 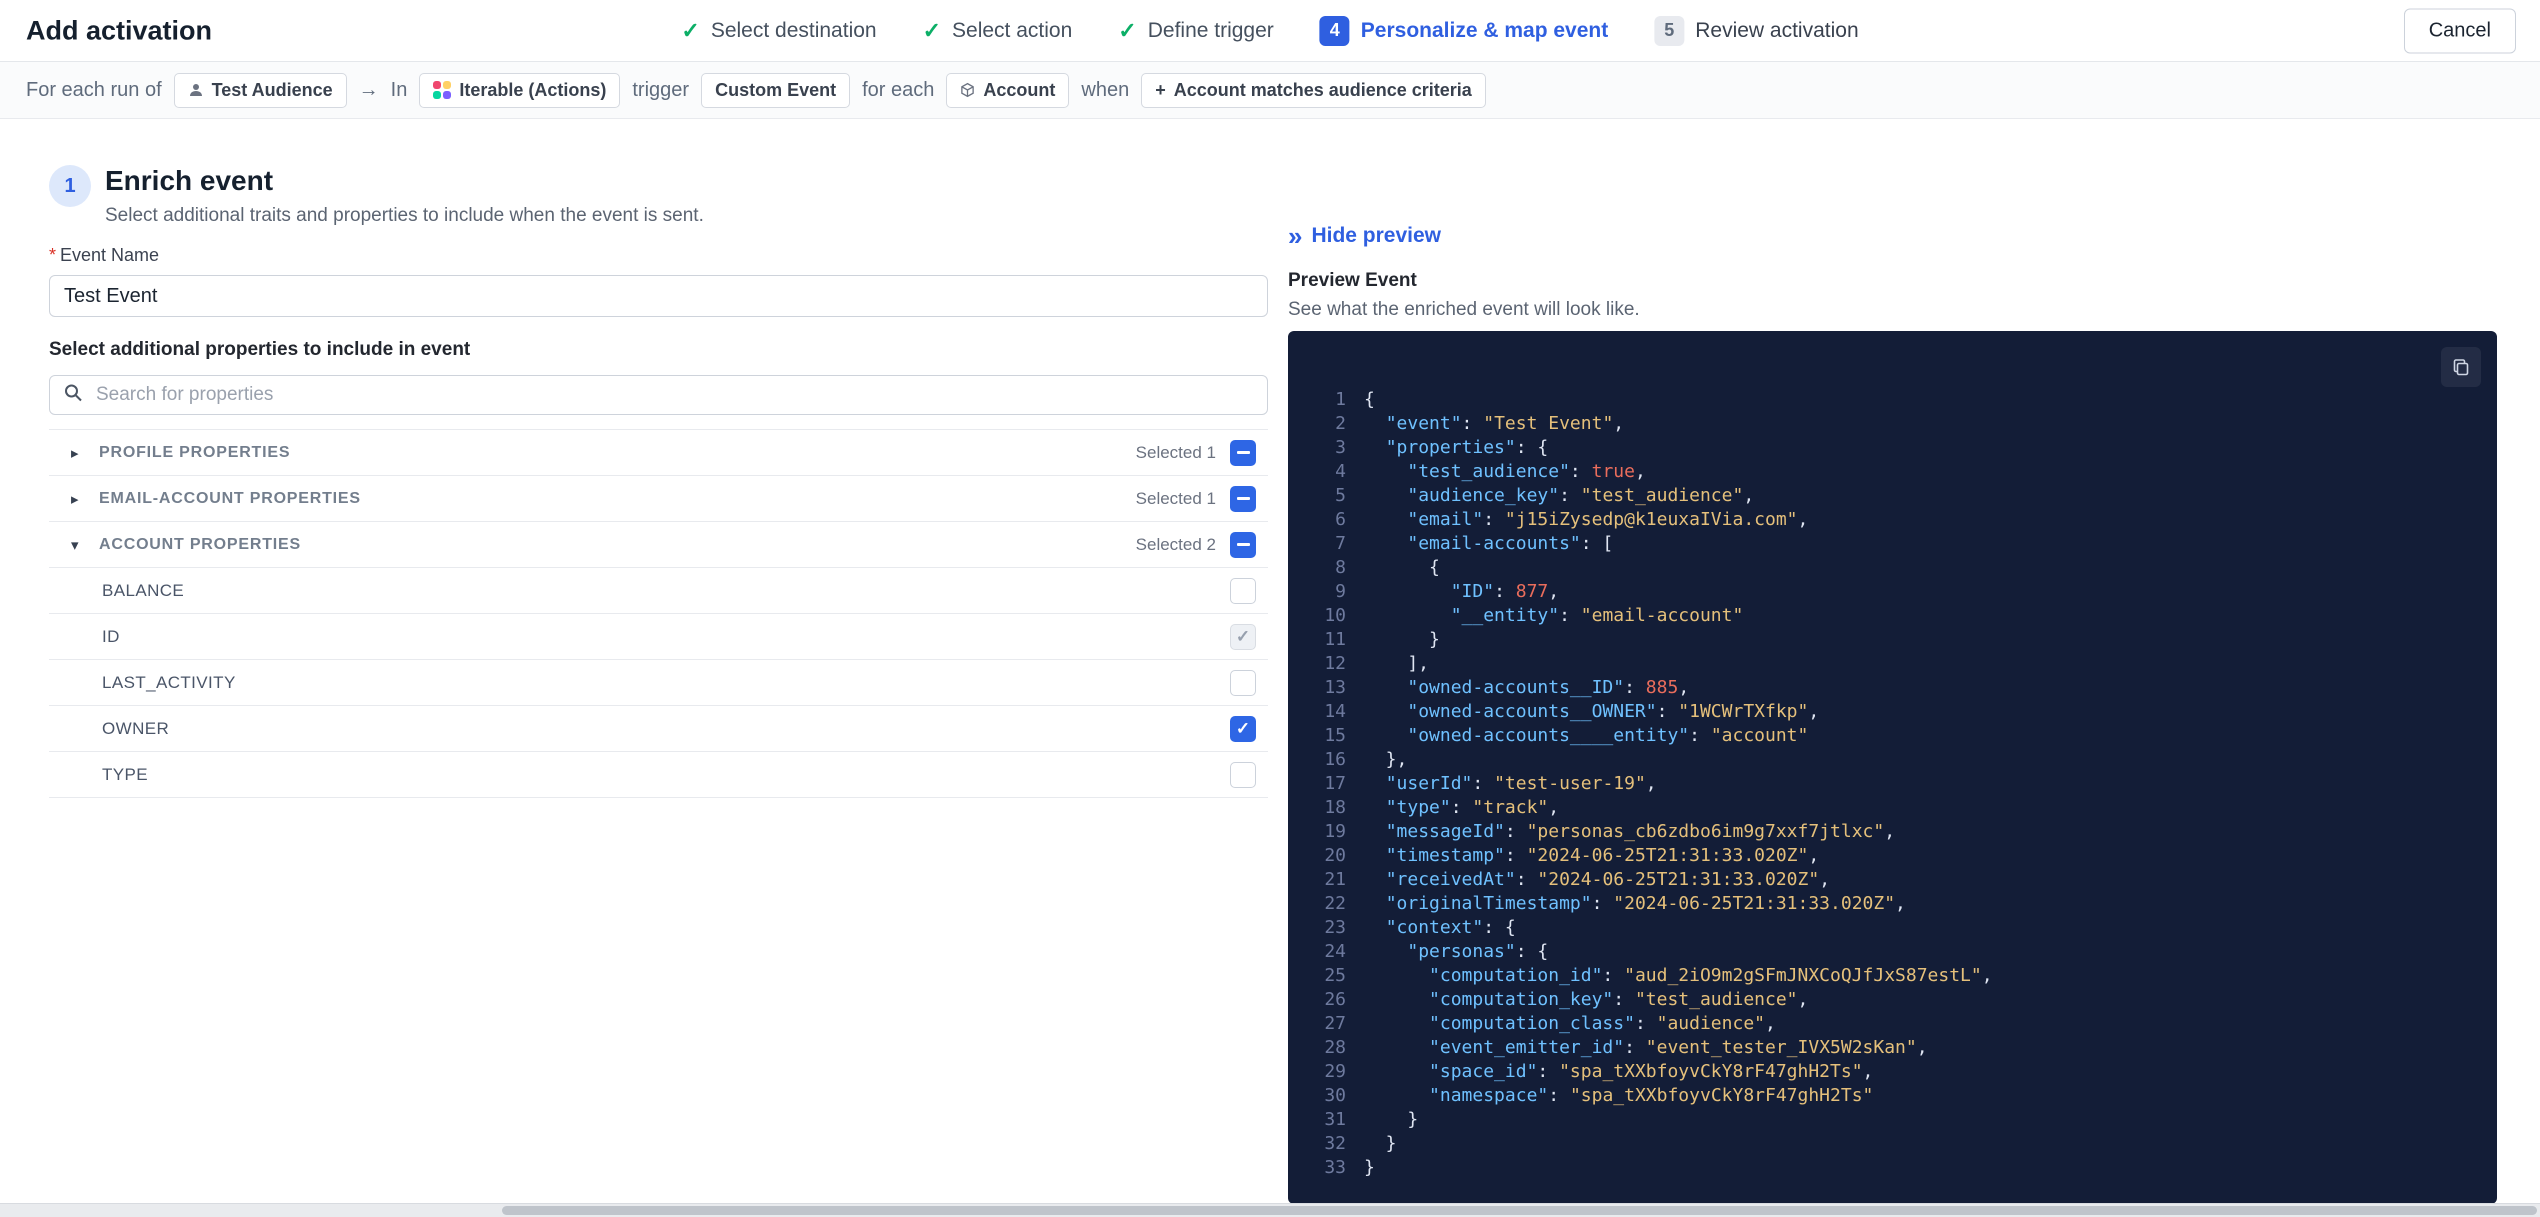 I want to click on double-chevron-icon: », so click(x=1295, y=236).